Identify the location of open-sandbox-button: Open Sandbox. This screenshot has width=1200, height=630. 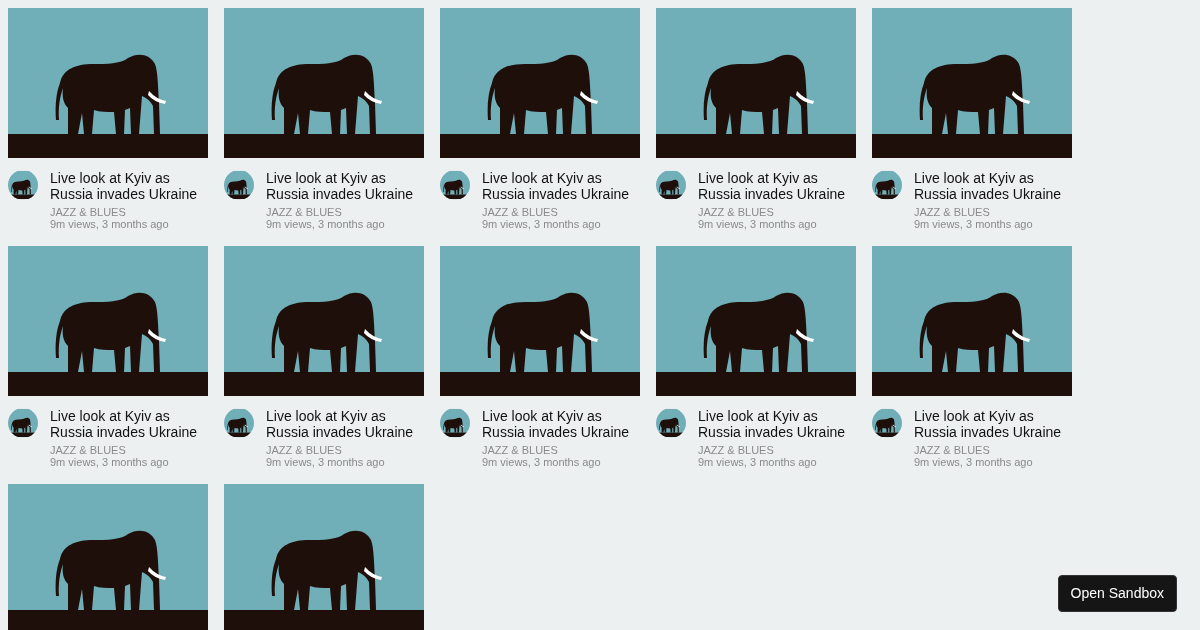
(1117, 593).